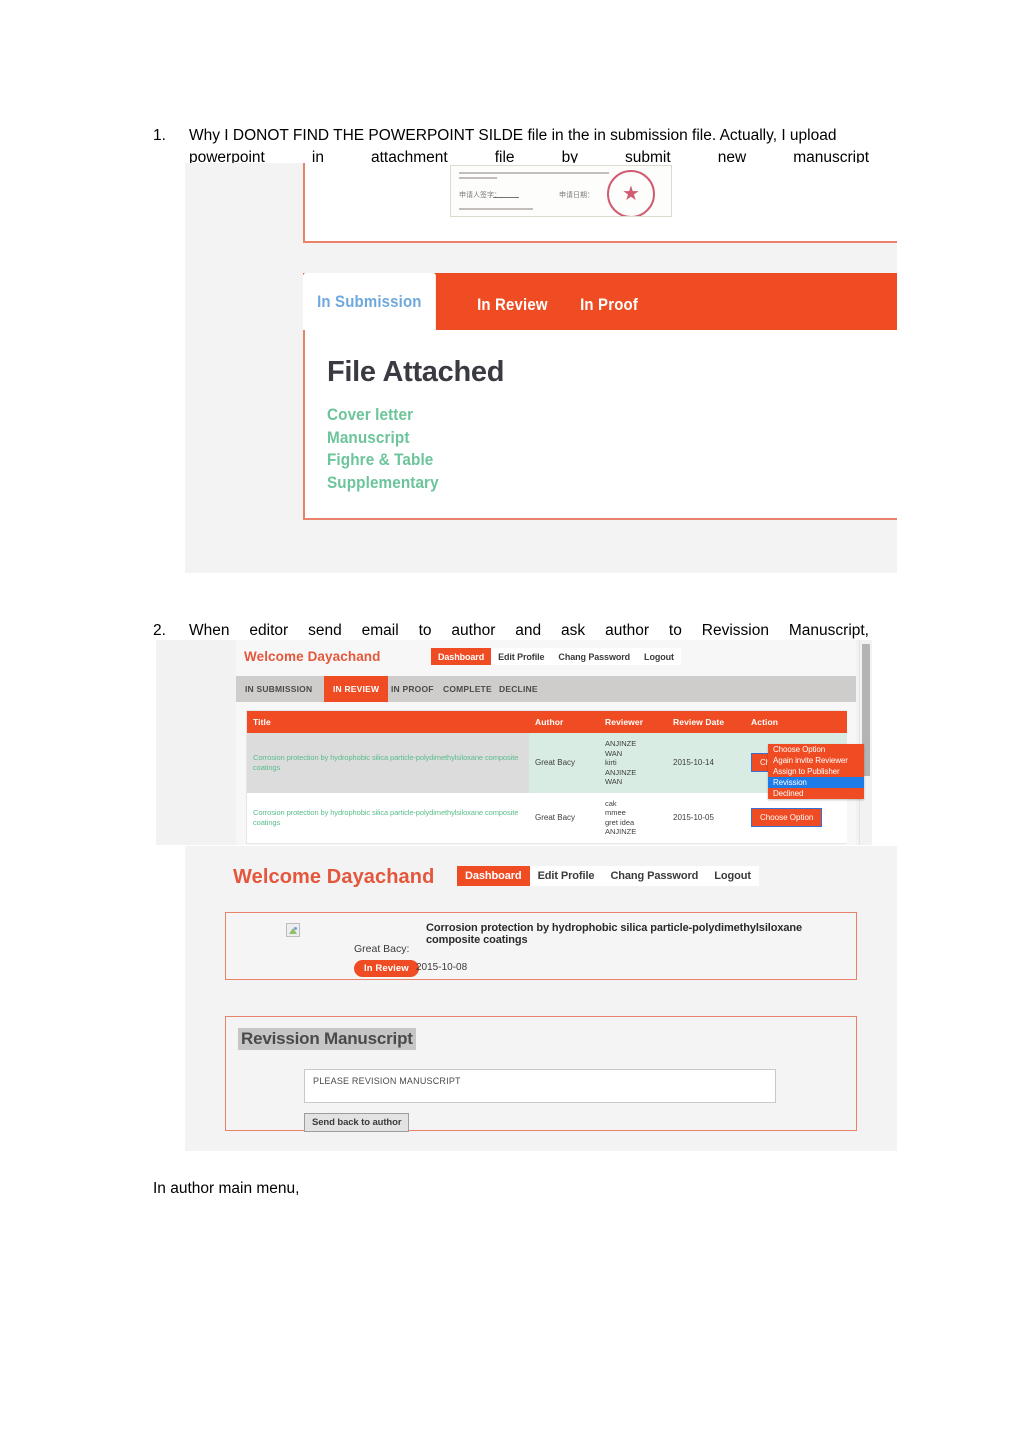  I want to click on dropdown-item-again-invite-reviewer: Again invite Reviewer, so click(816, 760).